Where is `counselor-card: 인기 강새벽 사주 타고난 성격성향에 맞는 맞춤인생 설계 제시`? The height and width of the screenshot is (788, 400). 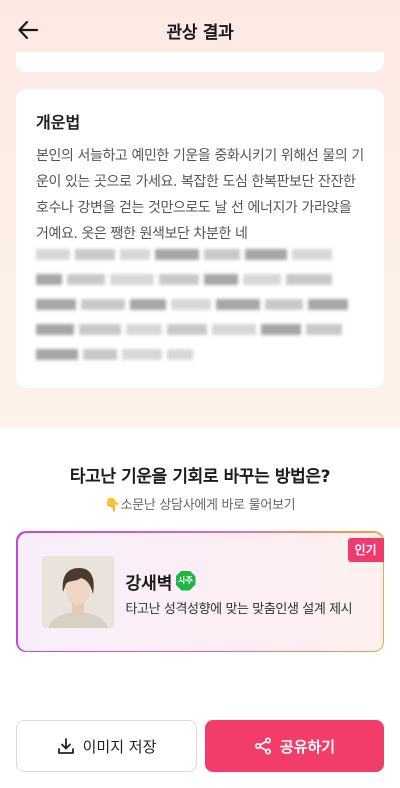 counselor-card: 인기 강새벽 사주 타고난 성격성향에 맞는 맞춤인생 설계 제시 is located at coordinates (200, 591).